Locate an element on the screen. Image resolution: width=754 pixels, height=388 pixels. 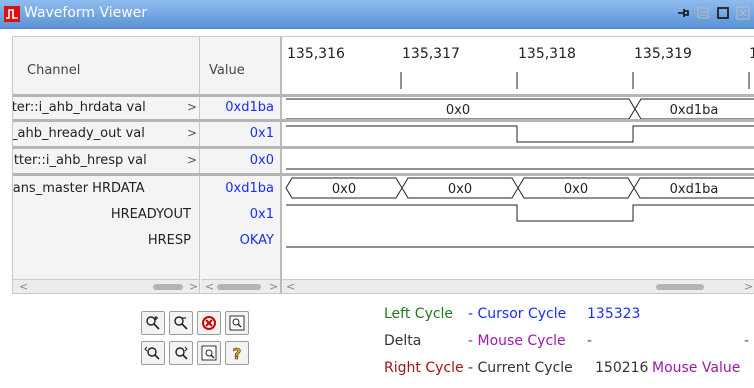
close-icon is located at coordinates (743, 13).